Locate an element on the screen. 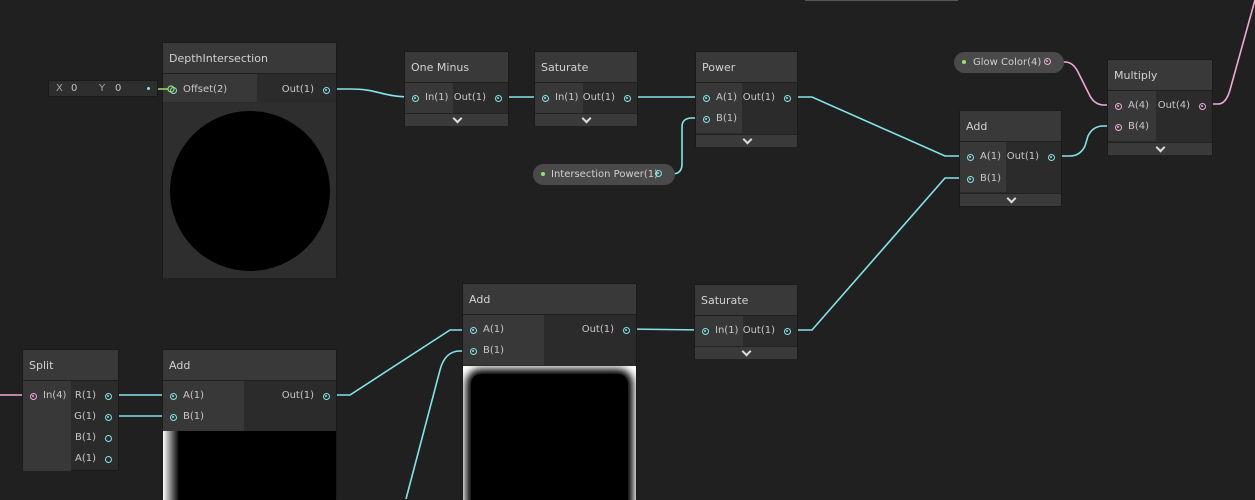 The width and height of the screenshot is (1255, 500). field-connector-dot is located at coordinates (148, 88).